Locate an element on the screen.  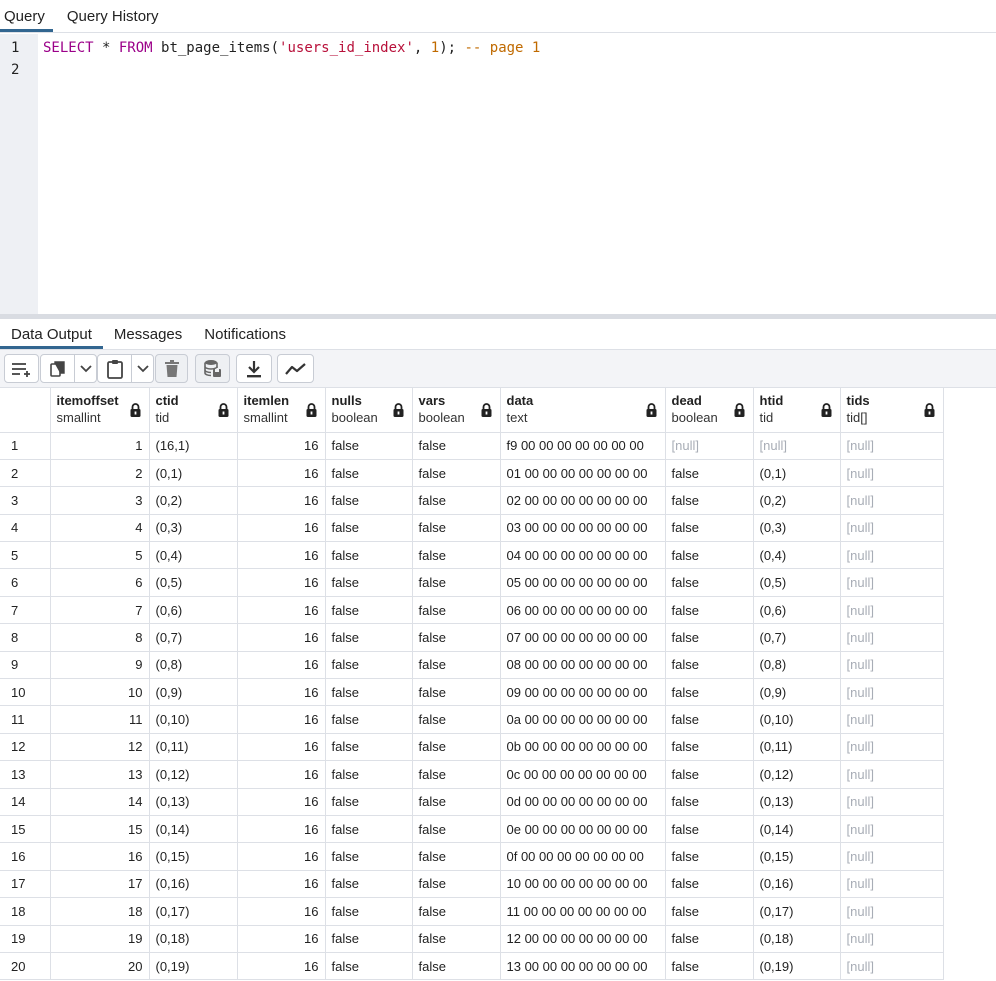
cell-htid: (0,11) is located at coordinates (797, 747).